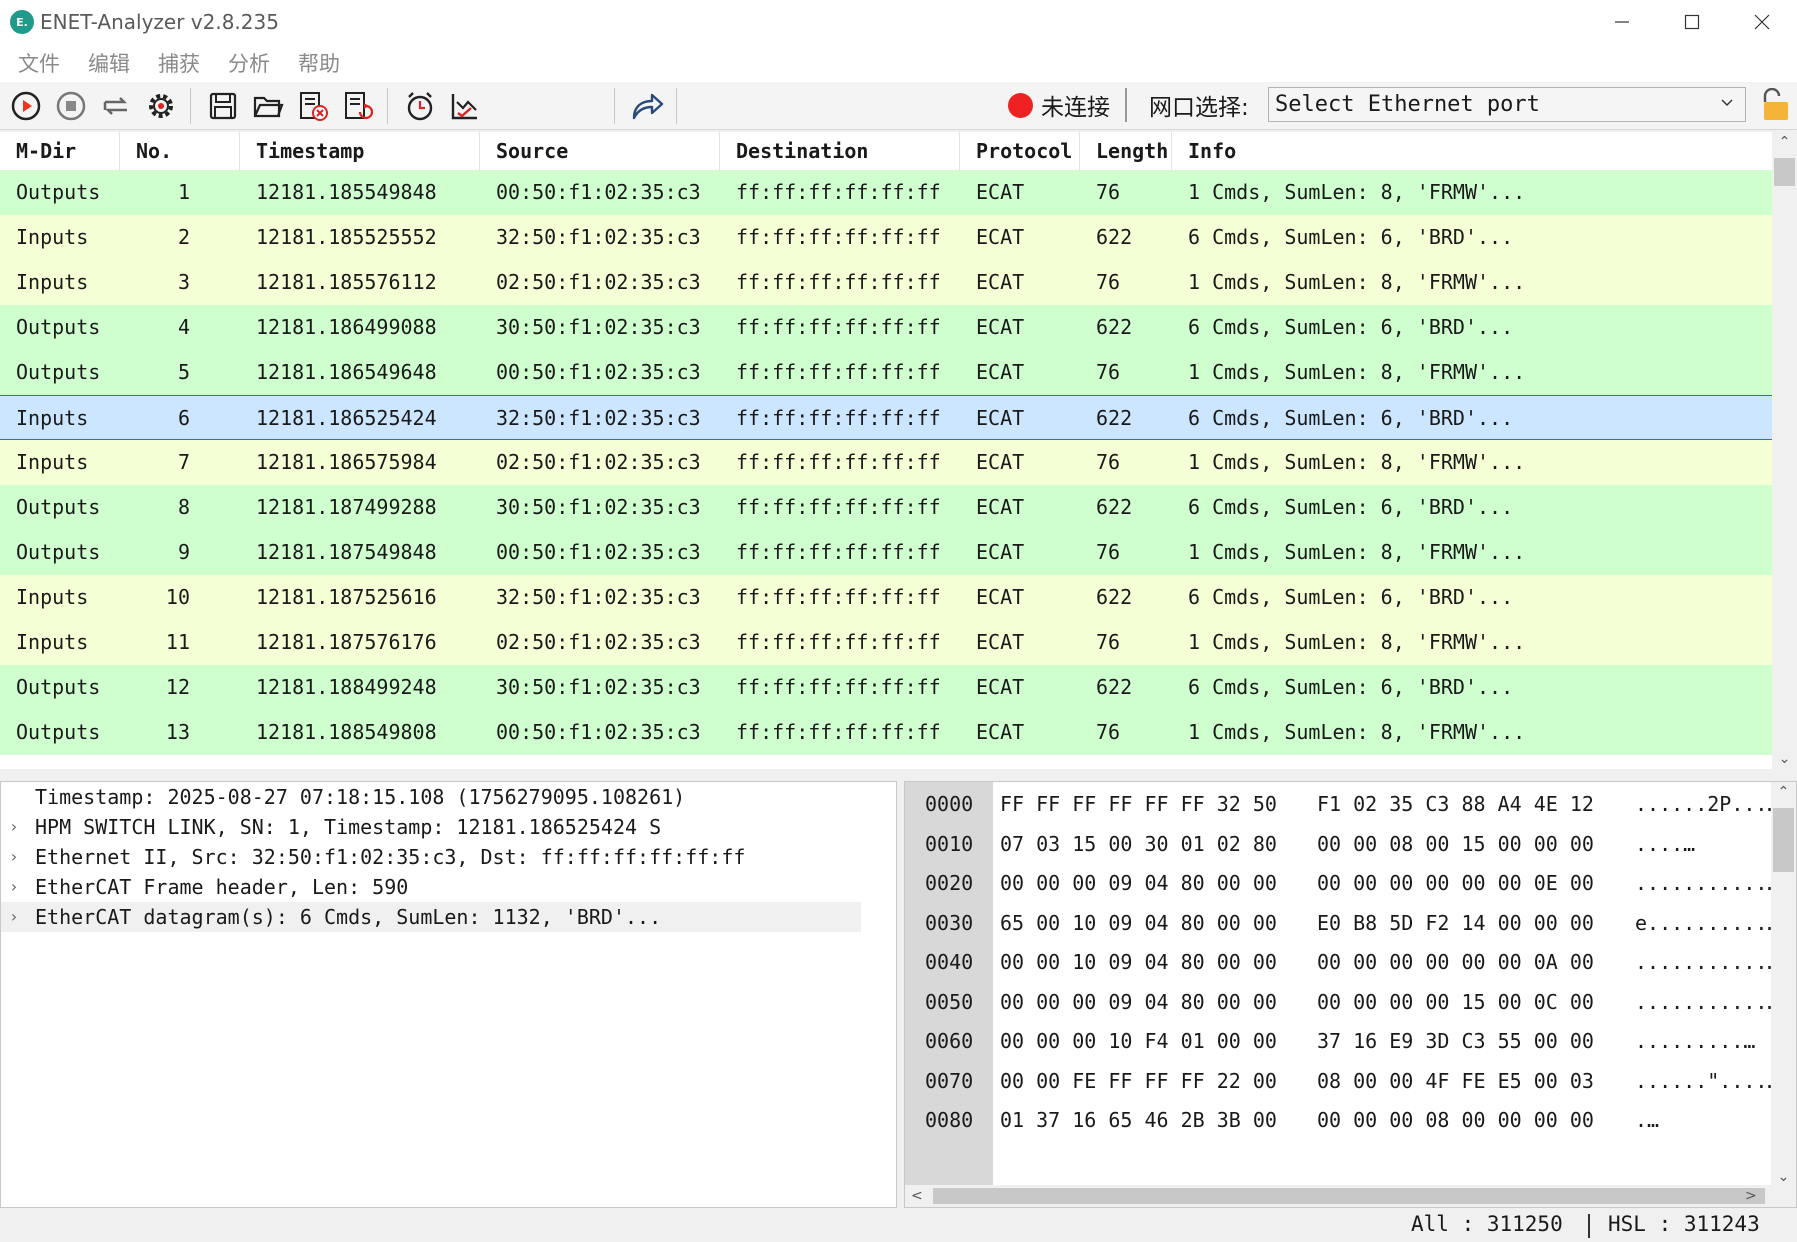 Image resolution: width=1797 pixels, height=1242 pixels. I want to click on hex-b1: 07 03 15 00 30 01 02 80, so click(1138, 844).